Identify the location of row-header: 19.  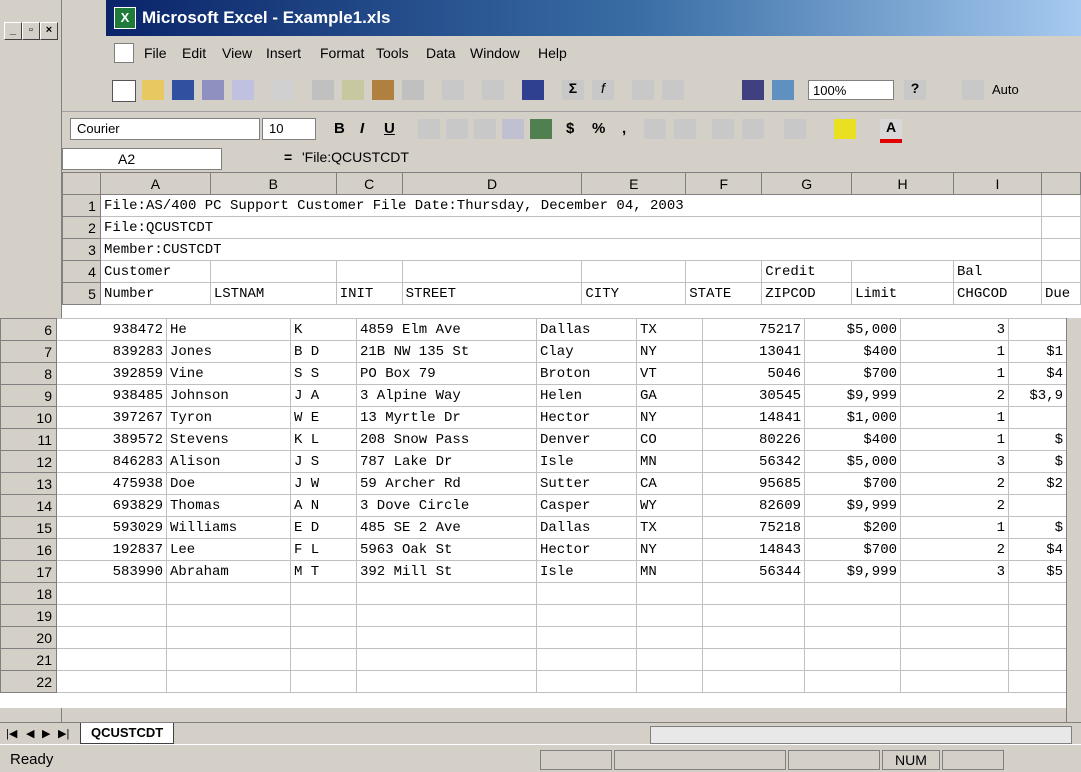
(28, 615).